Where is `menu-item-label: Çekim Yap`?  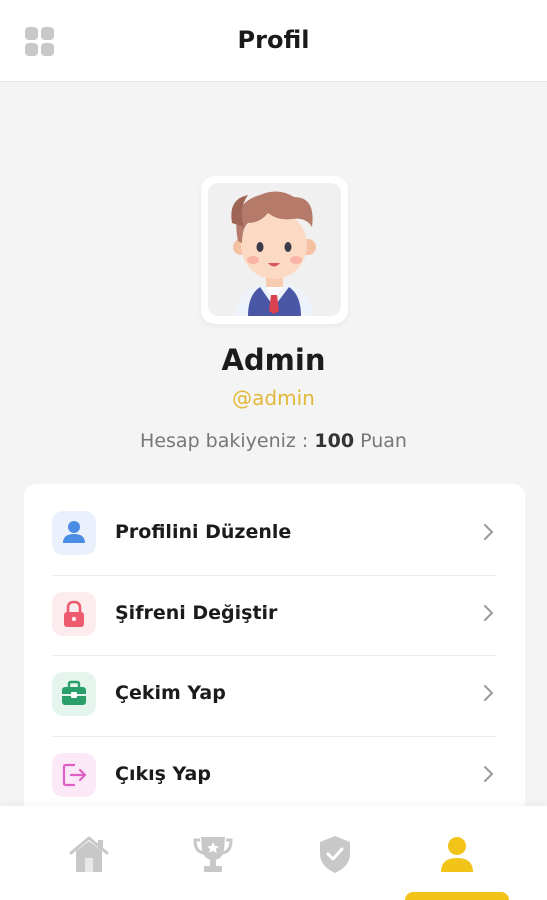 menu-item-label: Çekim Yap is located at coordinates (170, 693).